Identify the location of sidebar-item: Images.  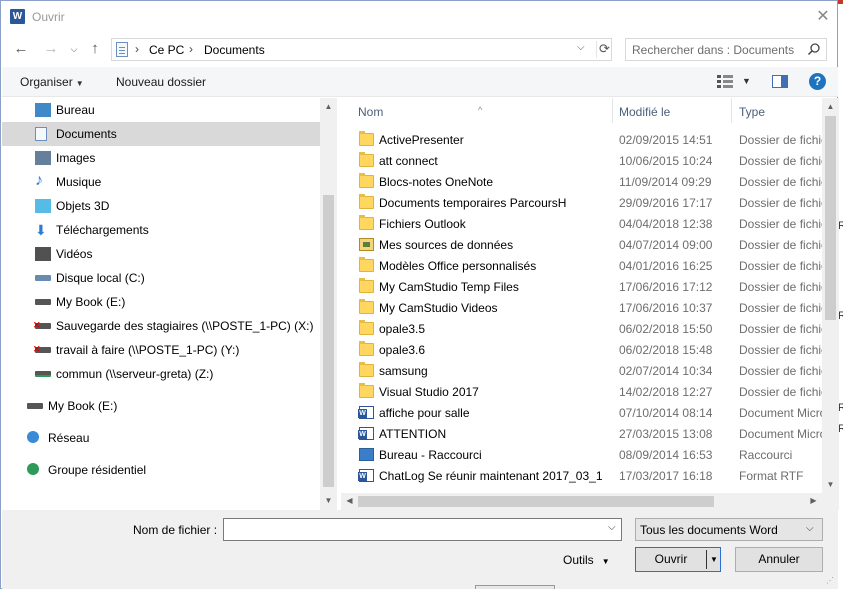
(161, 158).